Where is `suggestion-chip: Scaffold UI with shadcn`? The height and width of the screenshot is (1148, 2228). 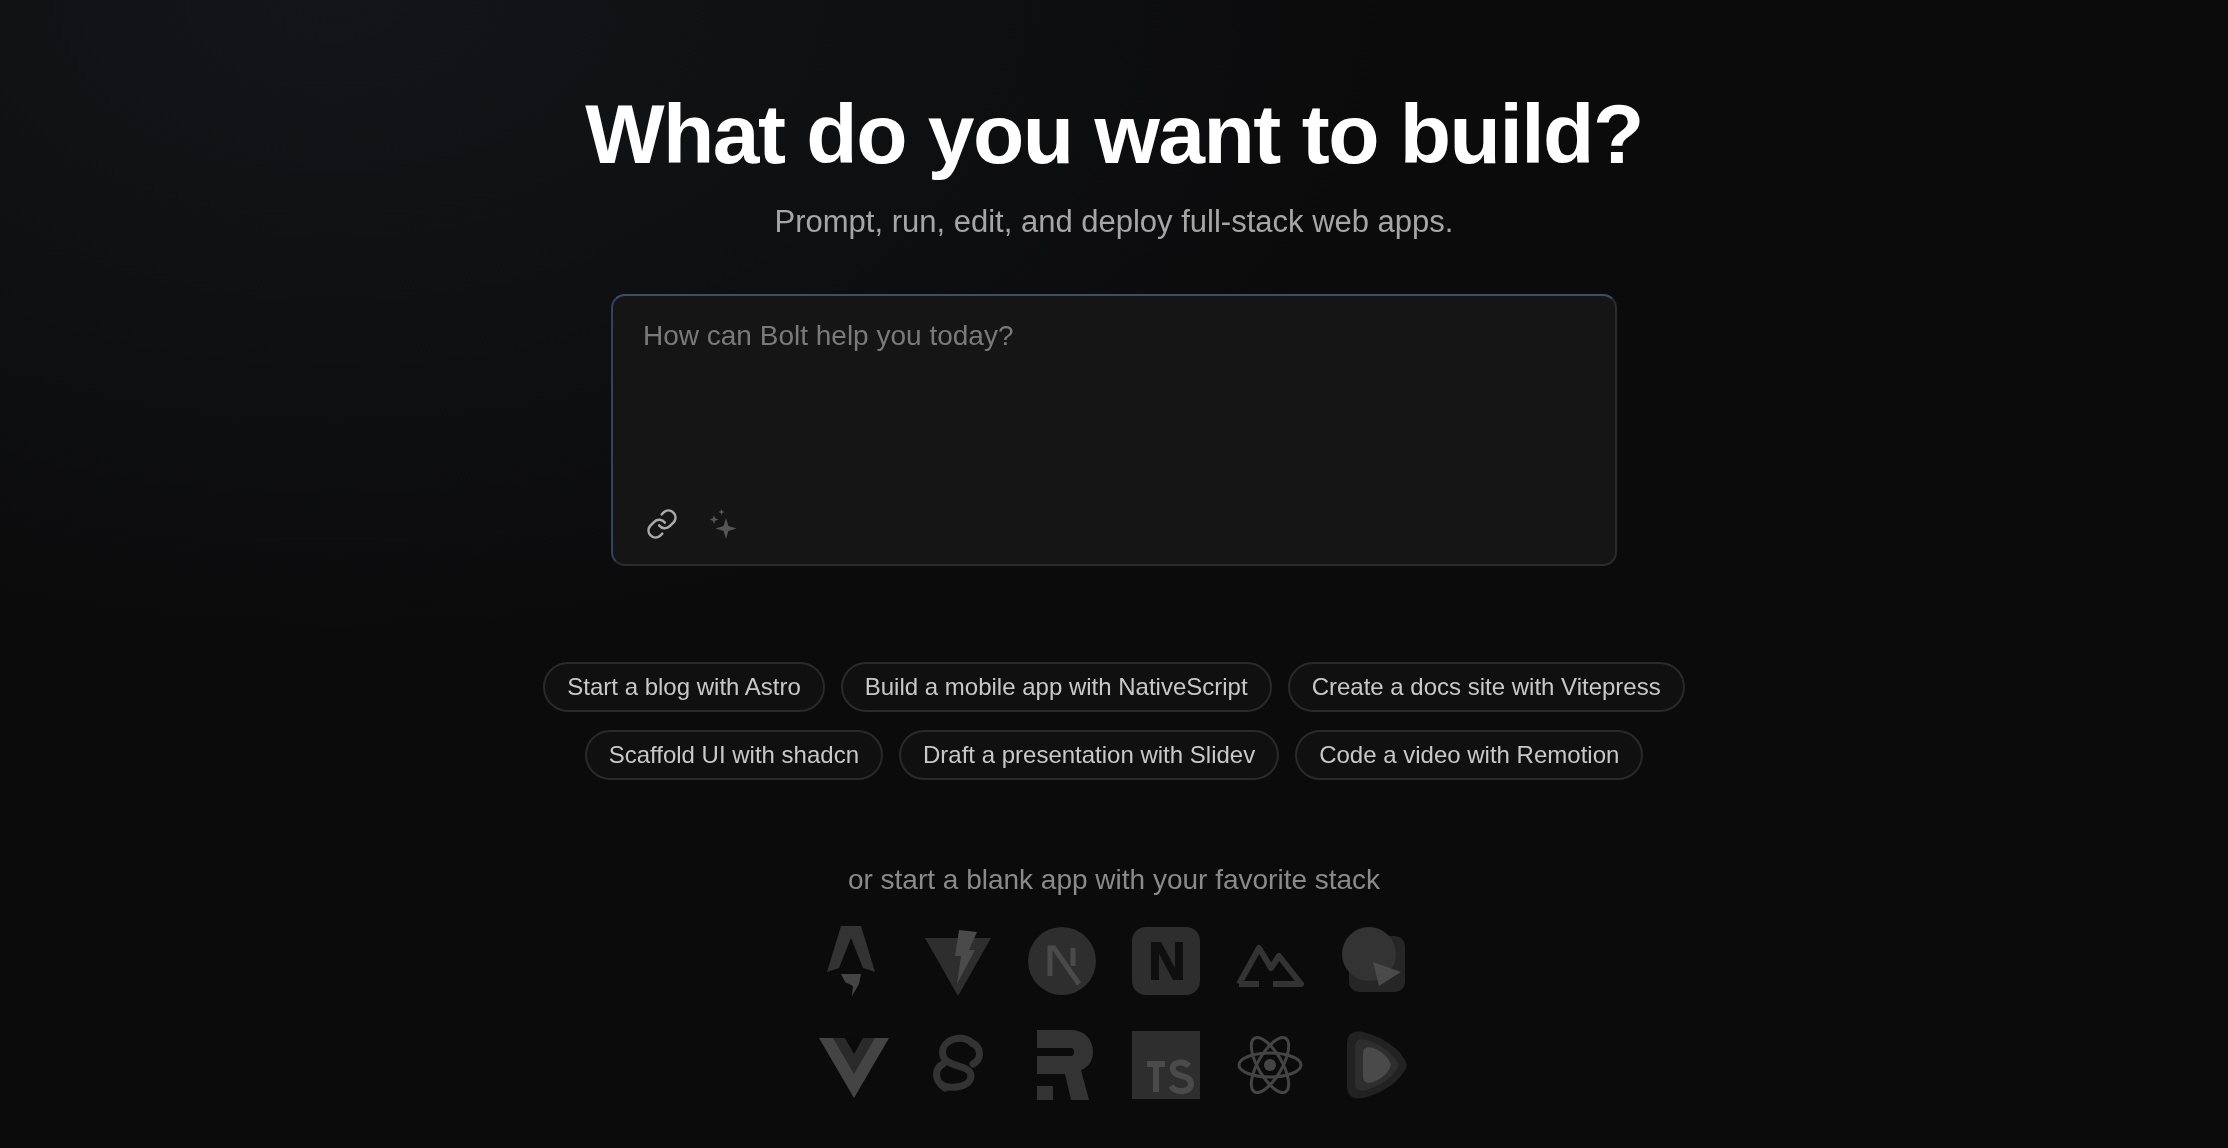
suggestion-chip: Scaffold UI with shadcn is located at coordinates (733, 755).